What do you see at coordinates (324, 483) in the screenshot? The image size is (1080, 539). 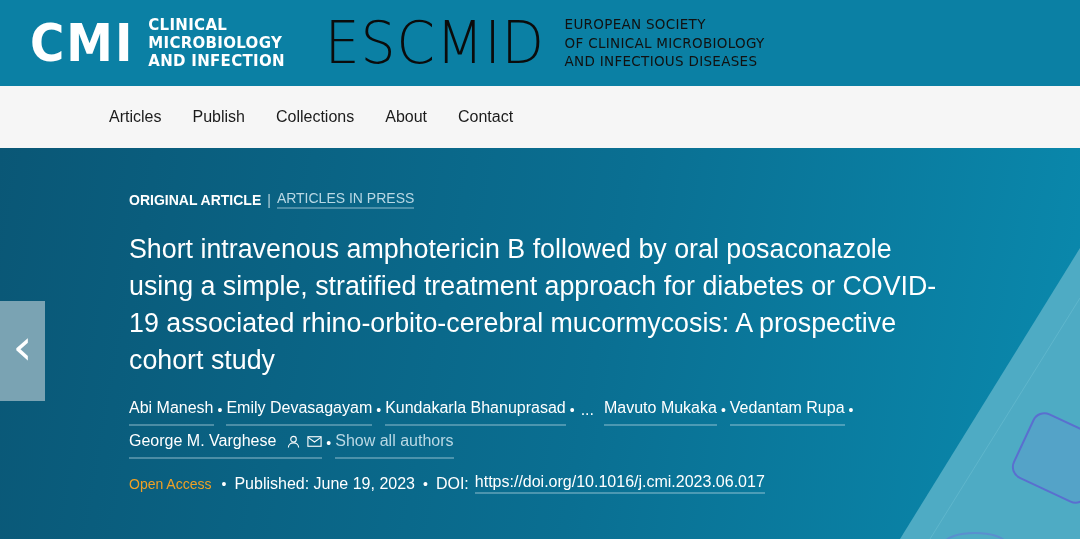 I see `published-date: Published: June 19, 2023` at bounding box center [324, 483].